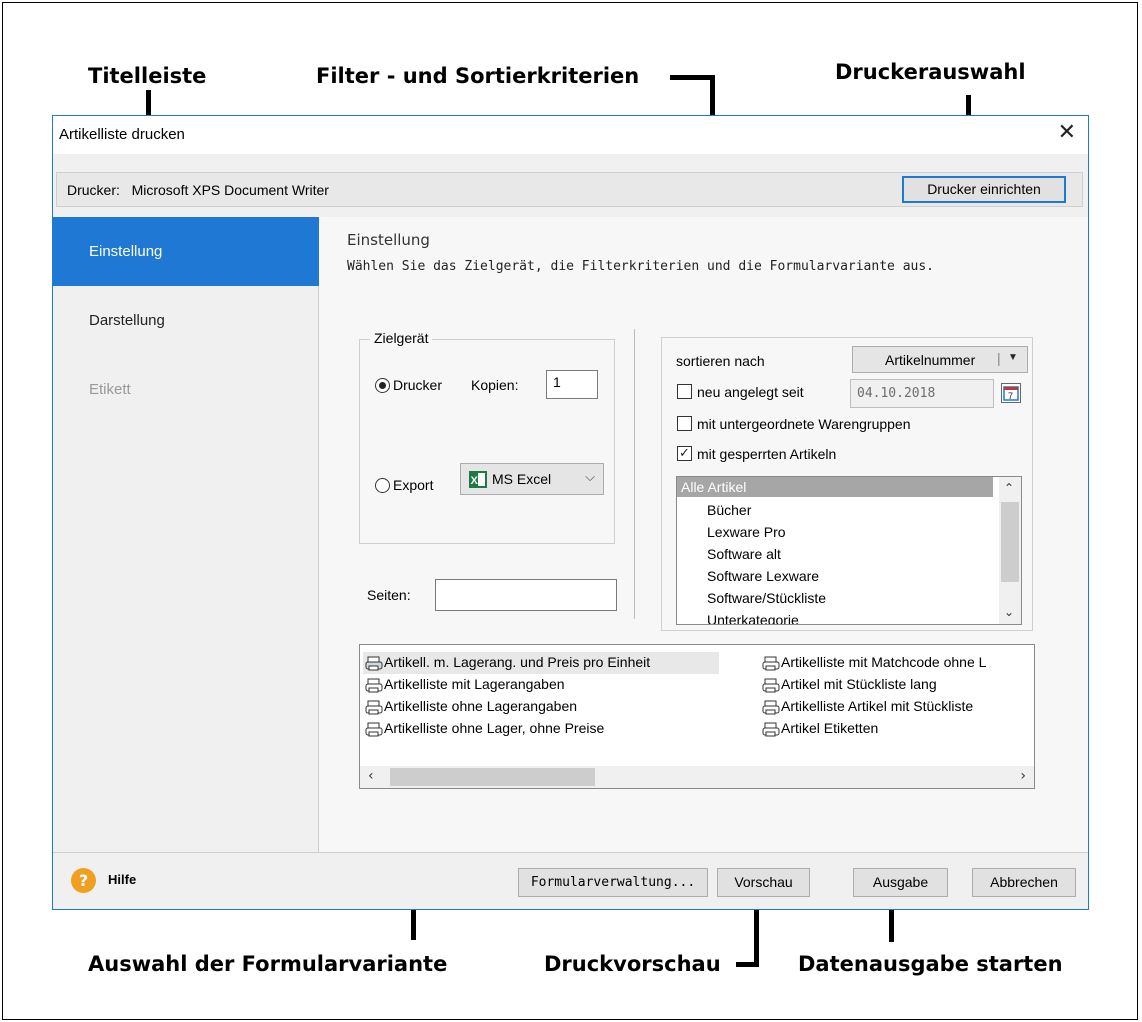 The width and height of the screenshot is (1142, 1022). Describe the element at coordinates (804, 424) in the screenshot. I see `untergeordnete-label: mit untergeordnete Warengruppen` at that location.